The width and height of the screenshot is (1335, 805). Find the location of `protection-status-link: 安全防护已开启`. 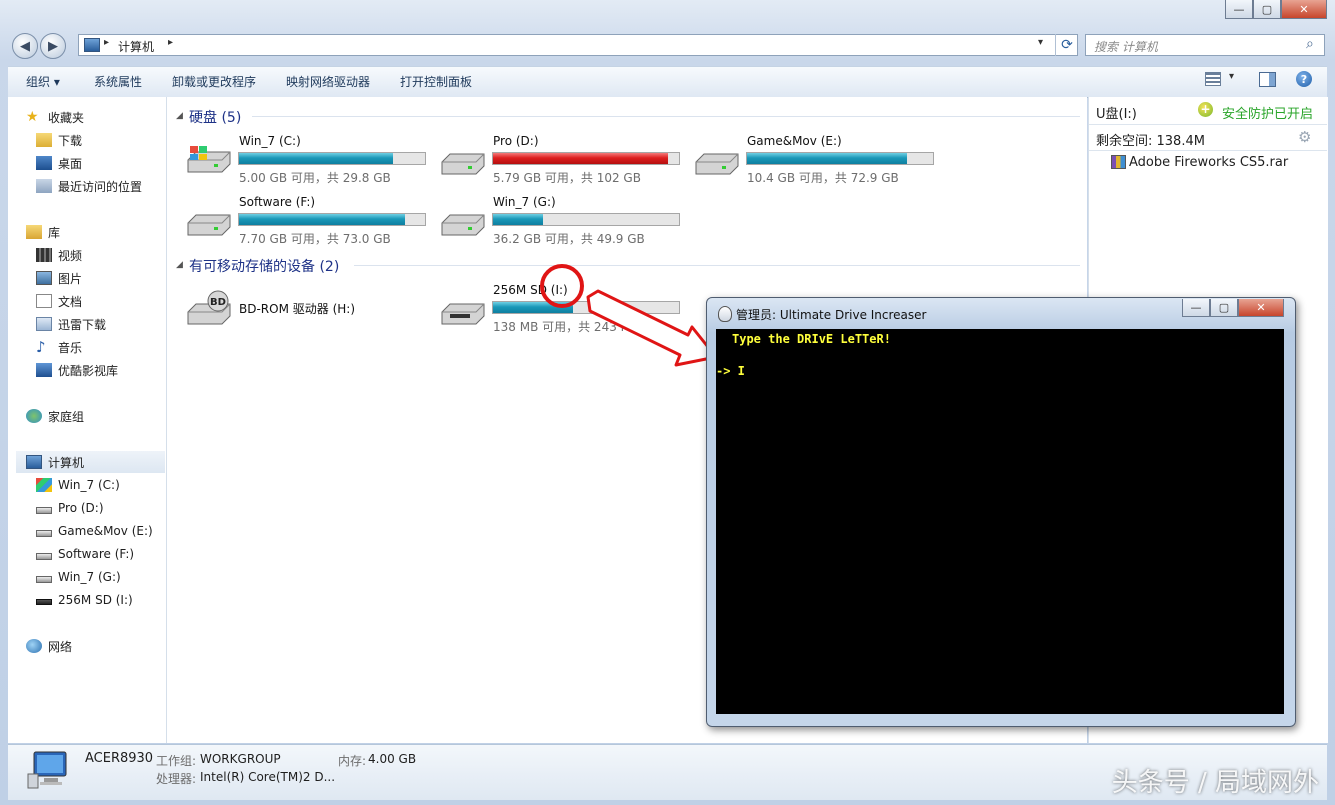

protection-status-link: 安全防护已开启 is located at coordinates (1267, 112).